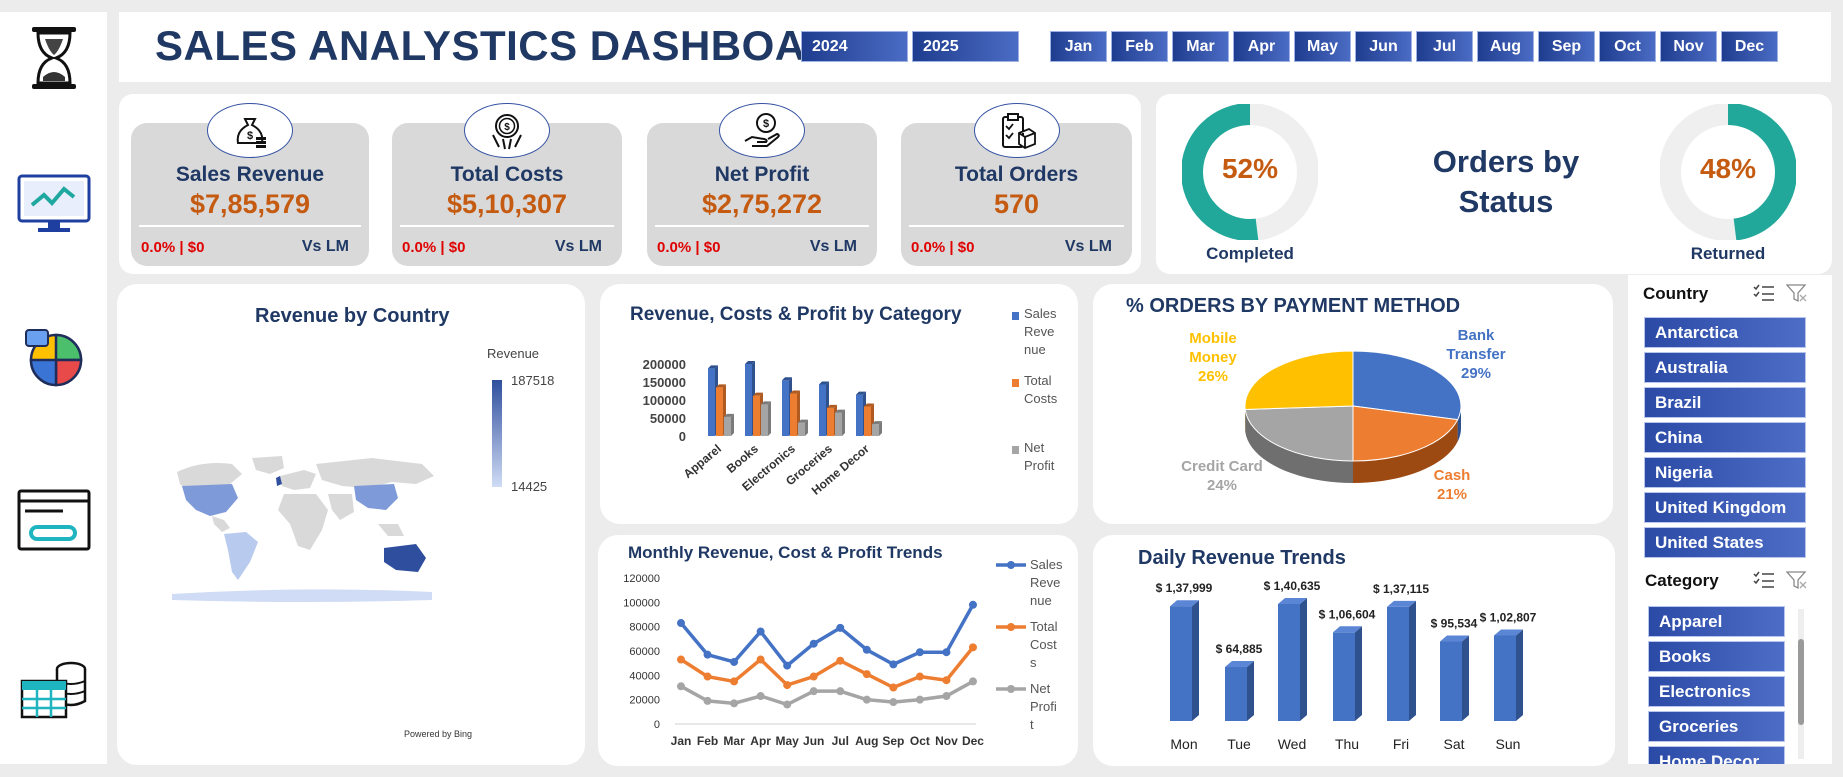 Image resolution: width=1843 pixels, height=777 pixels. I want to click on pie-label-name: Money, so click(1213, 357).